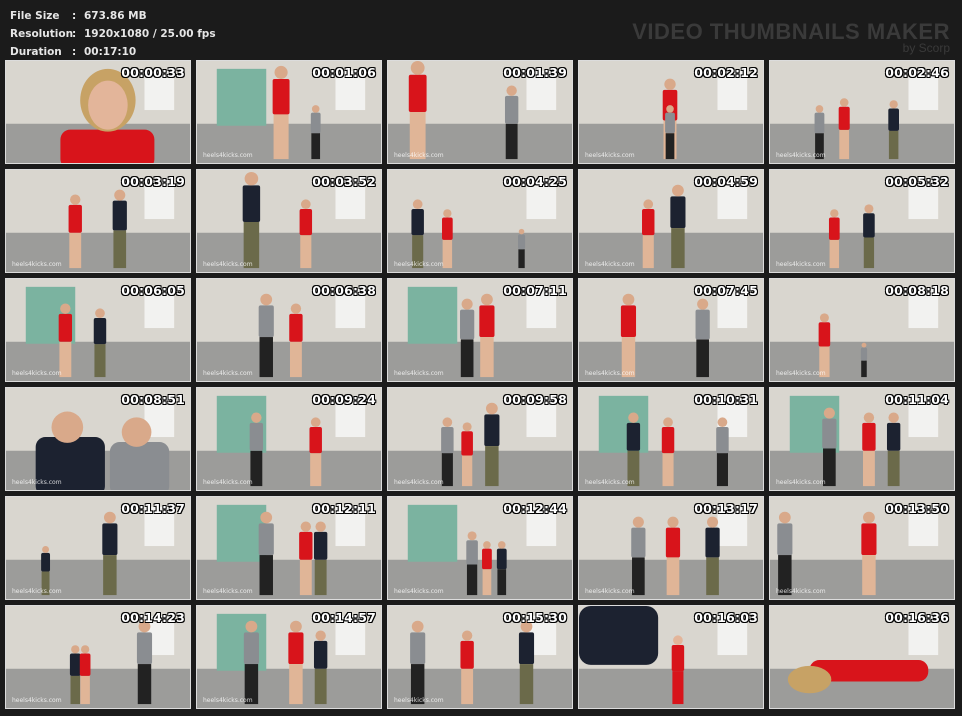 This screenshot has height=716, width=962. What do you see at coordinates (726, 290) in the screenshot?
I see `thumbnail-timestamp: 00:07:45` at bounding box center [726, 290].